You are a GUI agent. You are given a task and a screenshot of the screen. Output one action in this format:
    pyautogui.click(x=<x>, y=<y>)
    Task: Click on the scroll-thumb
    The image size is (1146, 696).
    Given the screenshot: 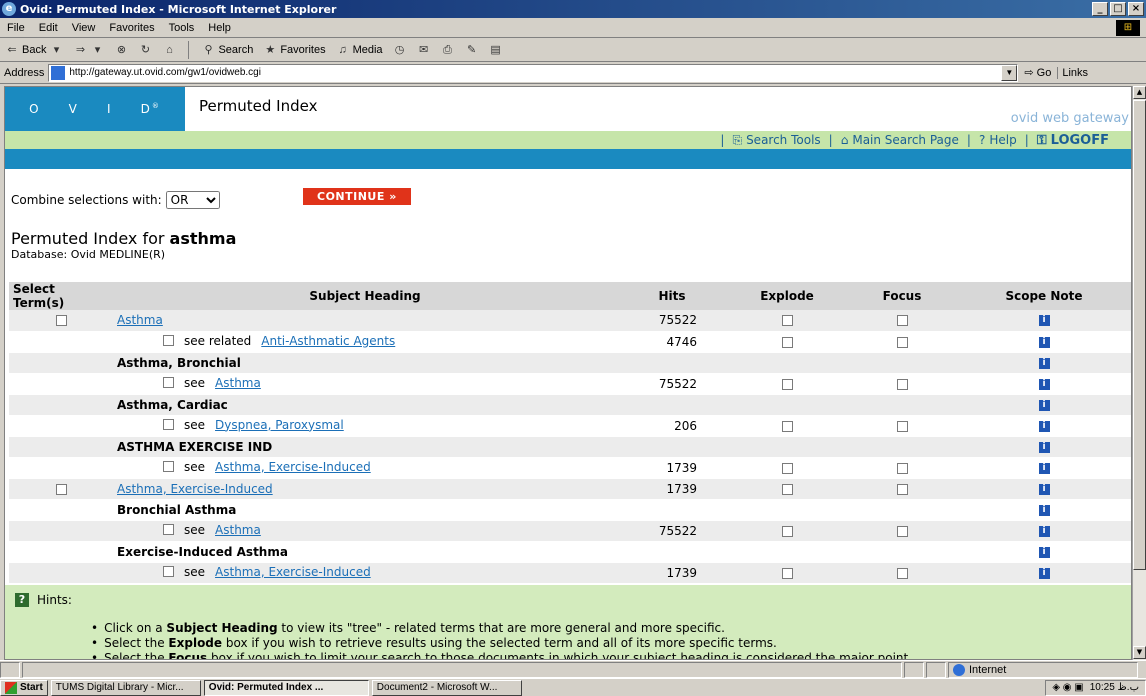 What is the action you would take?
    pyautogui.click(x=1139, y=335)
    